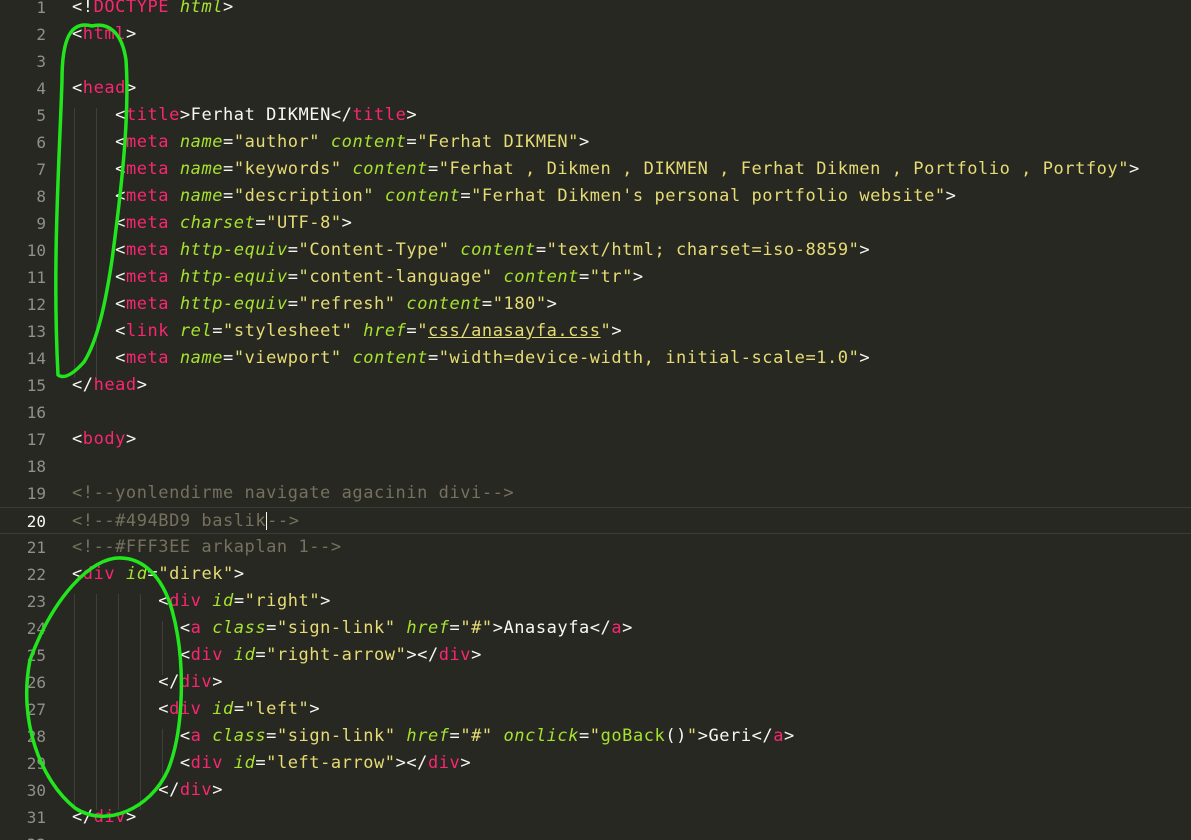  I want to click on code-line: 2 <html>, so click(595, 34).